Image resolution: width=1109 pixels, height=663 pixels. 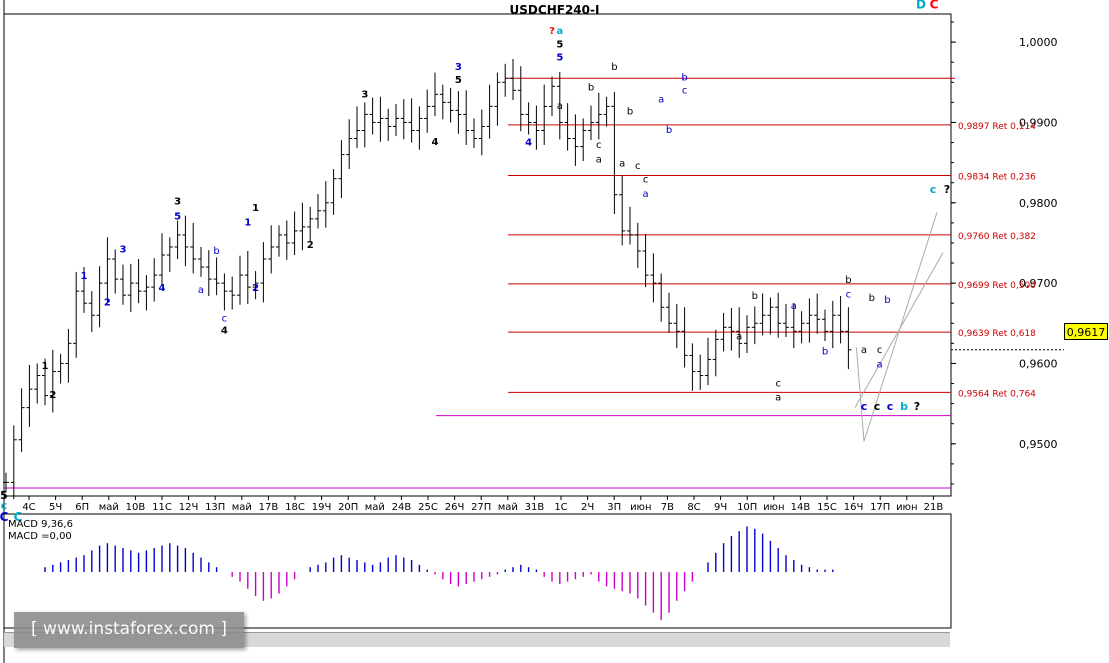 I want to click on forecast-wave-label: C, so click(x=934, y=5).